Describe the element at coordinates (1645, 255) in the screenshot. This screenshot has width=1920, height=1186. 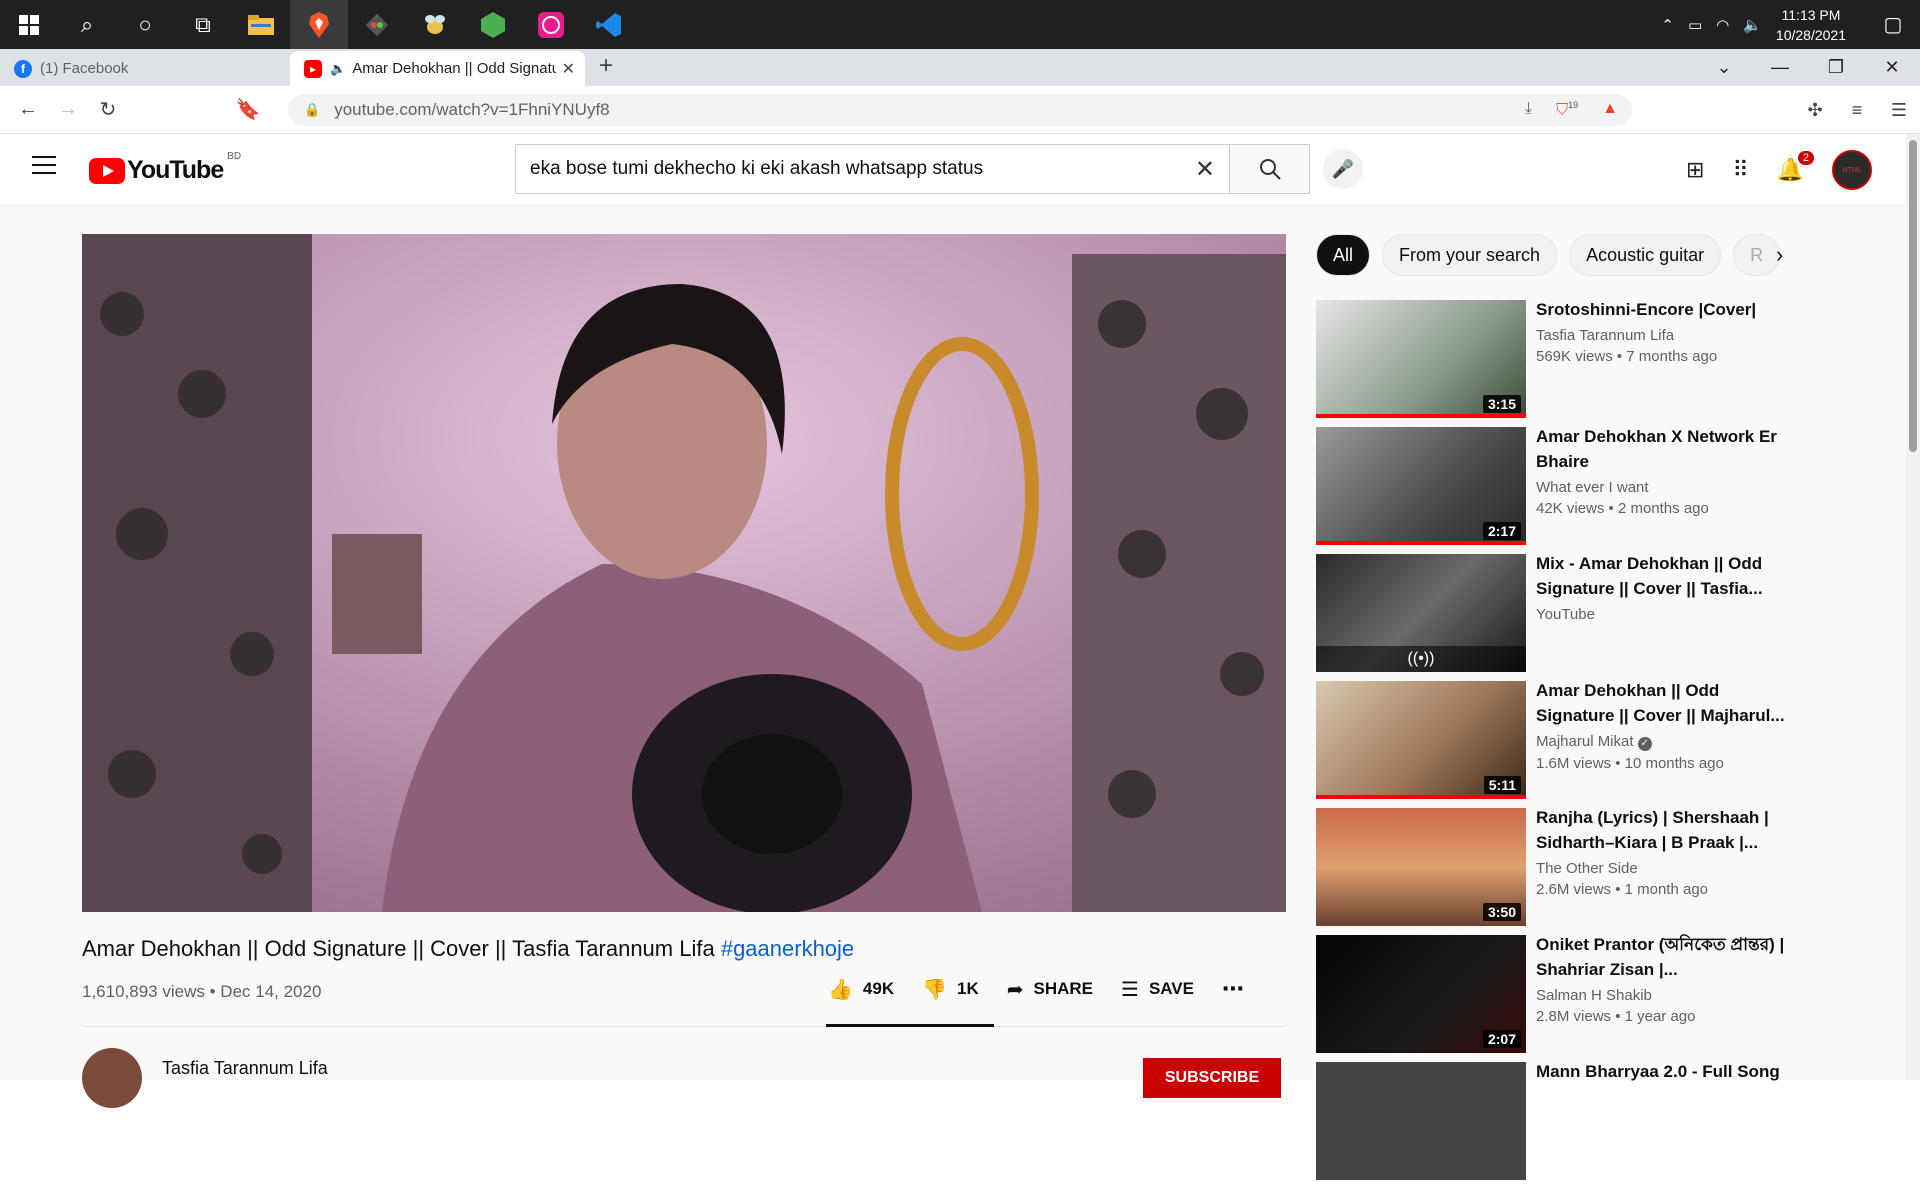
I see `chip-acoustic-guitar: Acoustic guitar` at that location.